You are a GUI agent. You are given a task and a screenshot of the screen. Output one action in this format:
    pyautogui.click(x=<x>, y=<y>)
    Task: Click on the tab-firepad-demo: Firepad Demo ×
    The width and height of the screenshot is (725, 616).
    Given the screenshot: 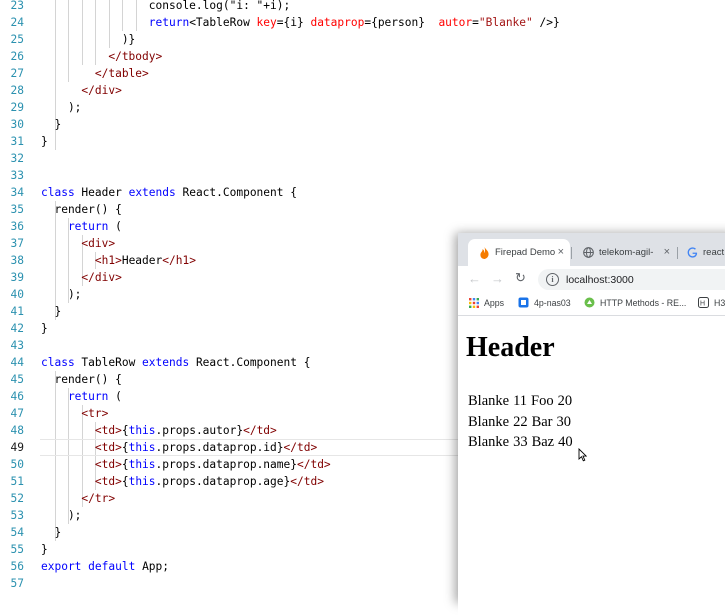 What is the action you would take?
    pyautogui.click(x=519, y=252)
    